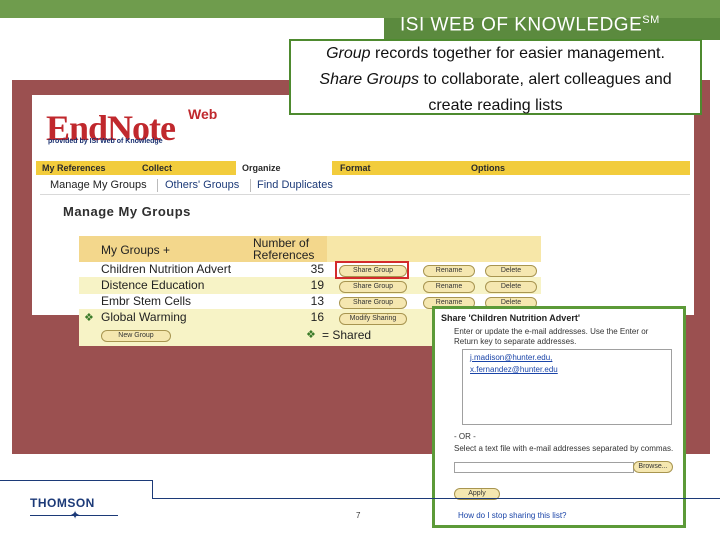 The height and width of the screenshot is (540, 720). What do you see at coordinates (372, 270) in the screenshot?
I see `share-button-highlight` at bounding box center [372, 270].